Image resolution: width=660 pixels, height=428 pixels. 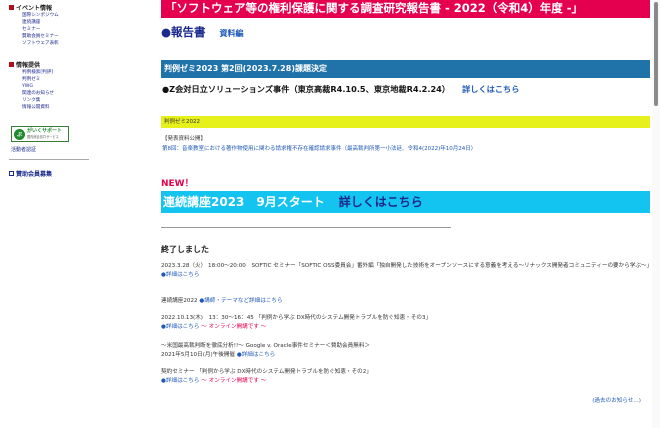 I want to click on sidebar-item-case-search: 判例検索[判評], so click(x=31, y=72).